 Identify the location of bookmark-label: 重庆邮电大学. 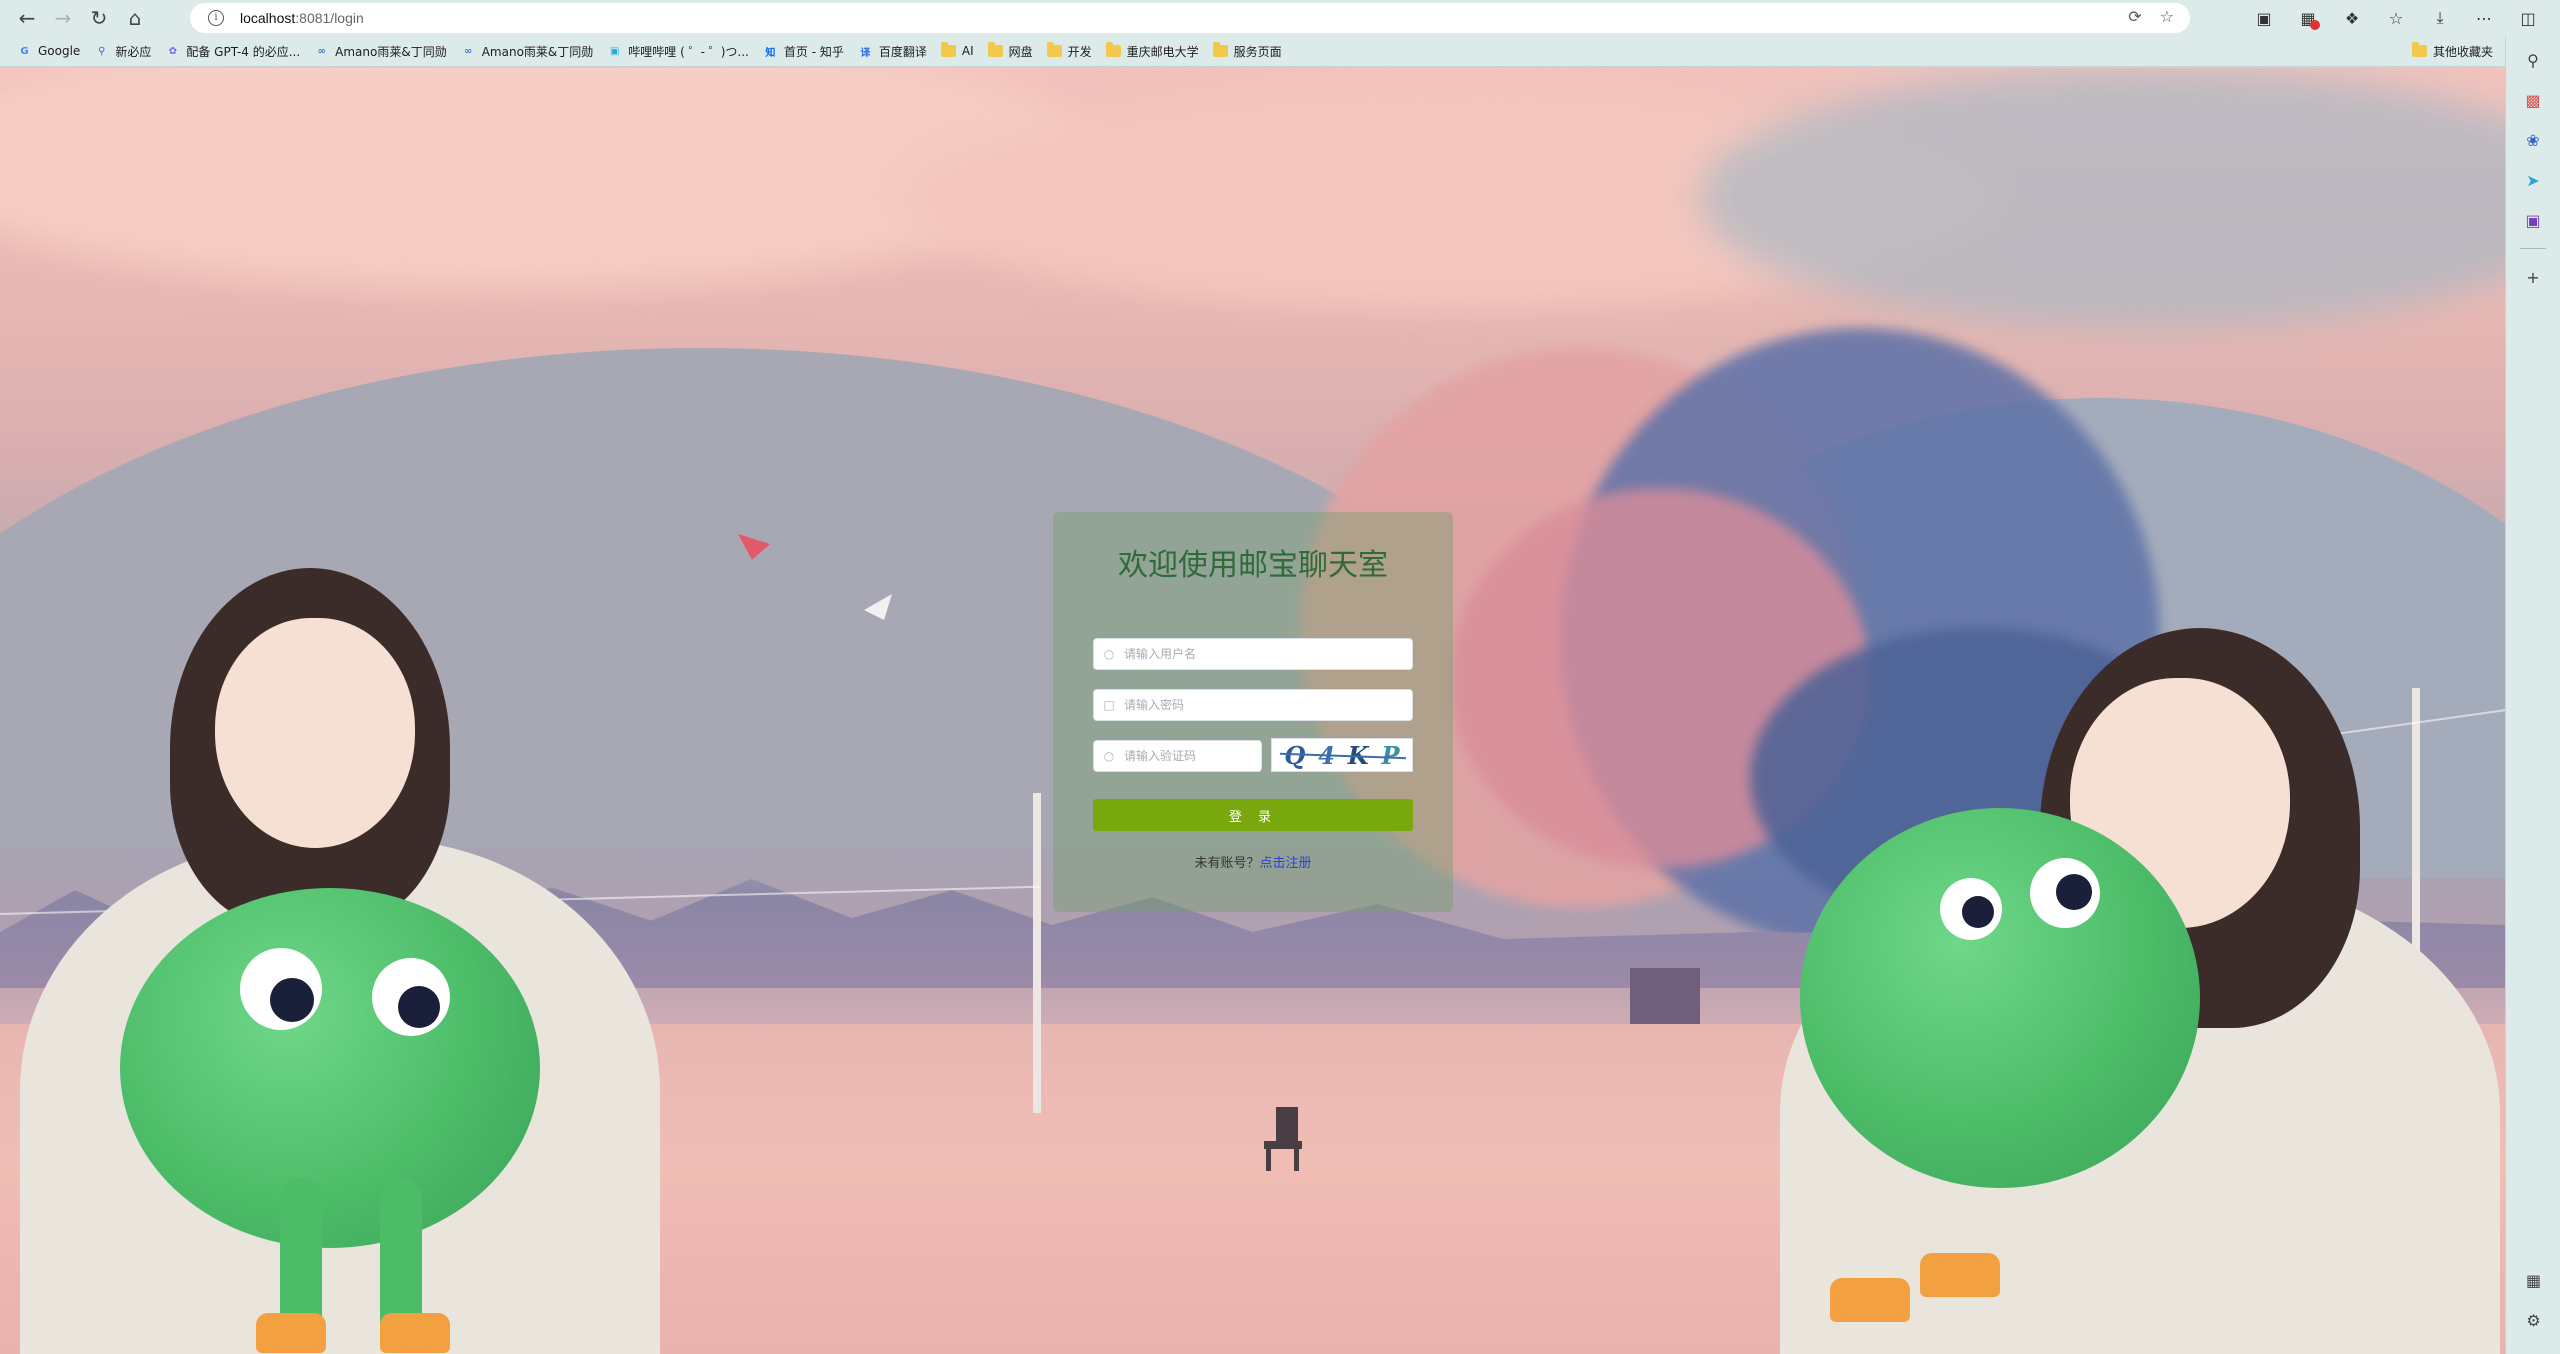
(1162, 51).